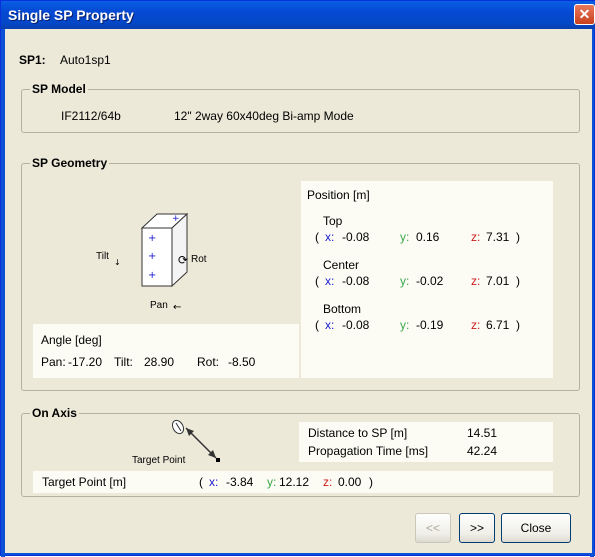  Describe the element at coordinates (482, 451) in the screenshot. I see `propagation-time-value: 42.24` at that location.